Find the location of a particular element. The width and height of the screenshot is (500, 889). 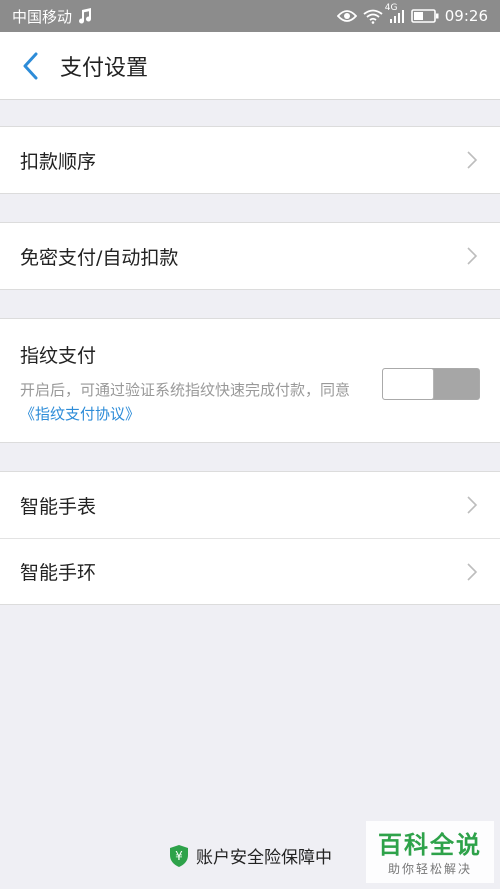

wifi-icon is located at coordinates (373, 16).